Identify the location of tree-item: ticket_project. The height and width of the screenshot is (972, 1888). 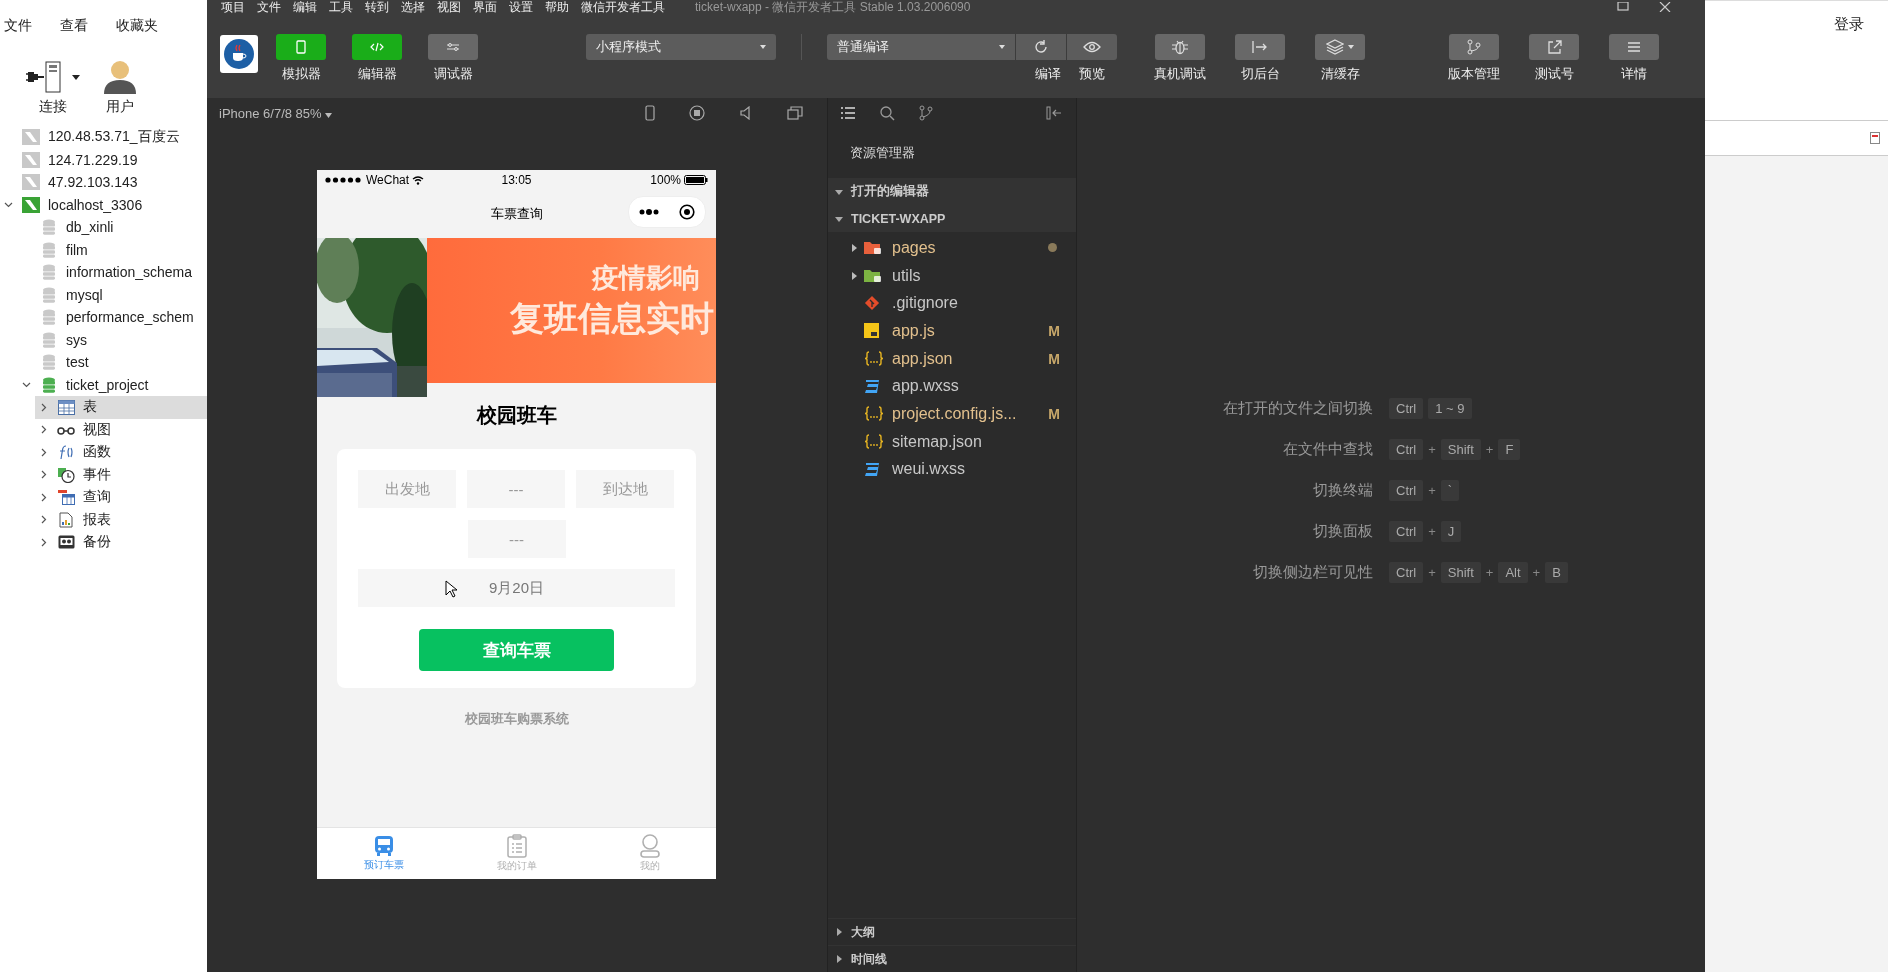
(112, 384).